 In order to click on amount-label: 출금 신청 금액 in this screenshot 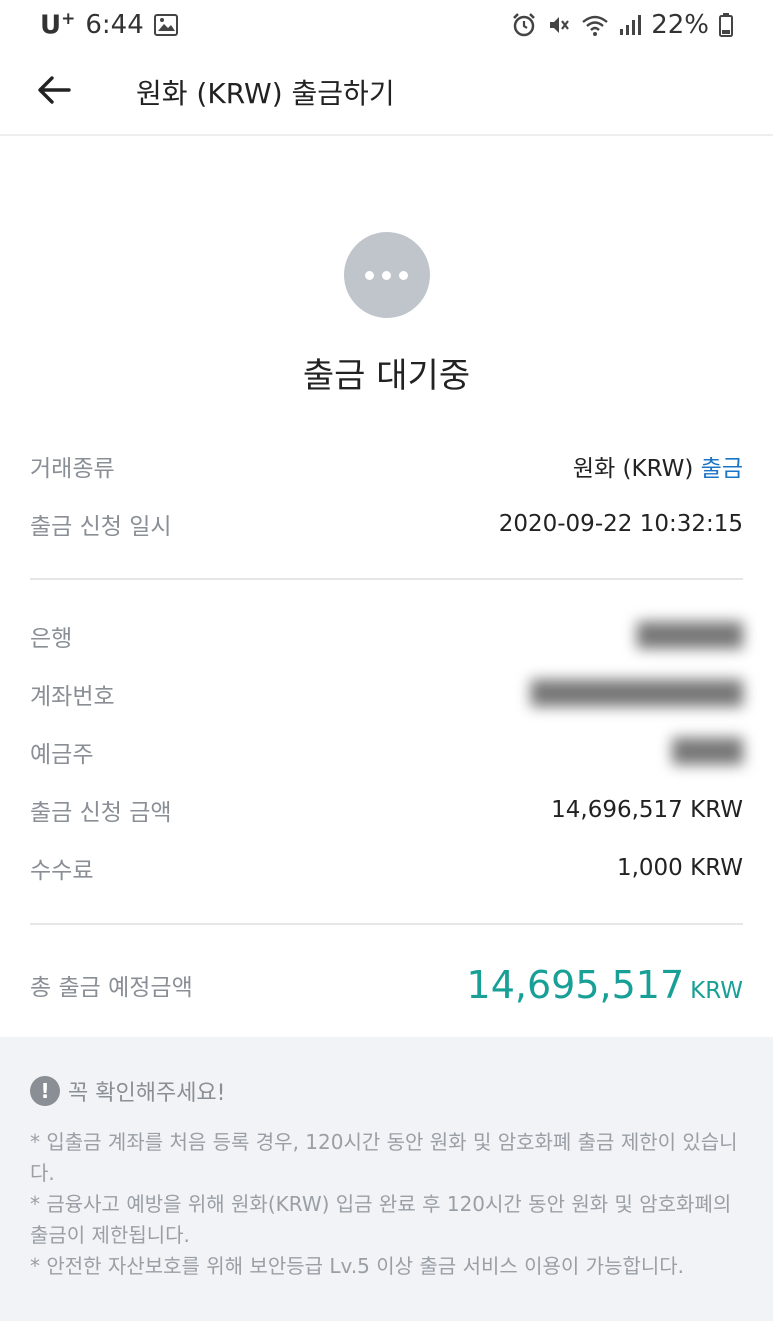, I will do `click(101, 813)`.